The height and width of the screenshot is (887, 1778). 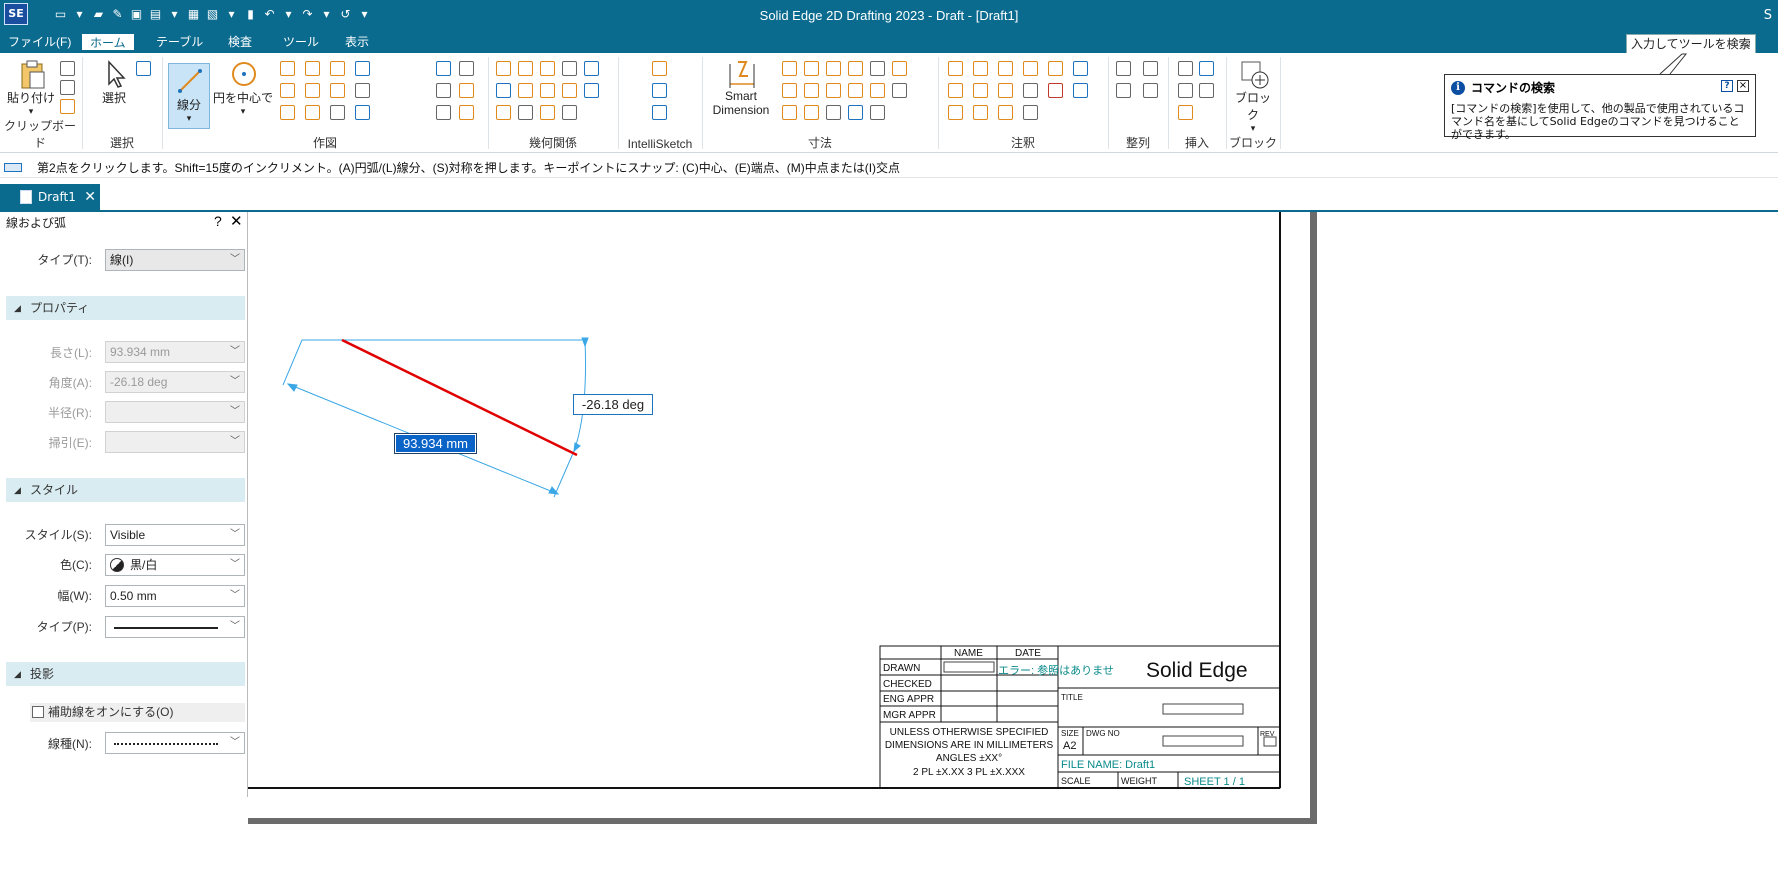 I want to click on extend-icon, so click(x=466, y=90).